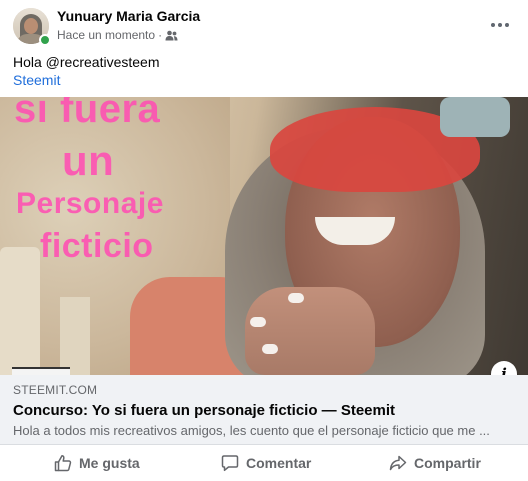  I want to click on author-name: Yunuary Maria Garcia, so click(128, 16).